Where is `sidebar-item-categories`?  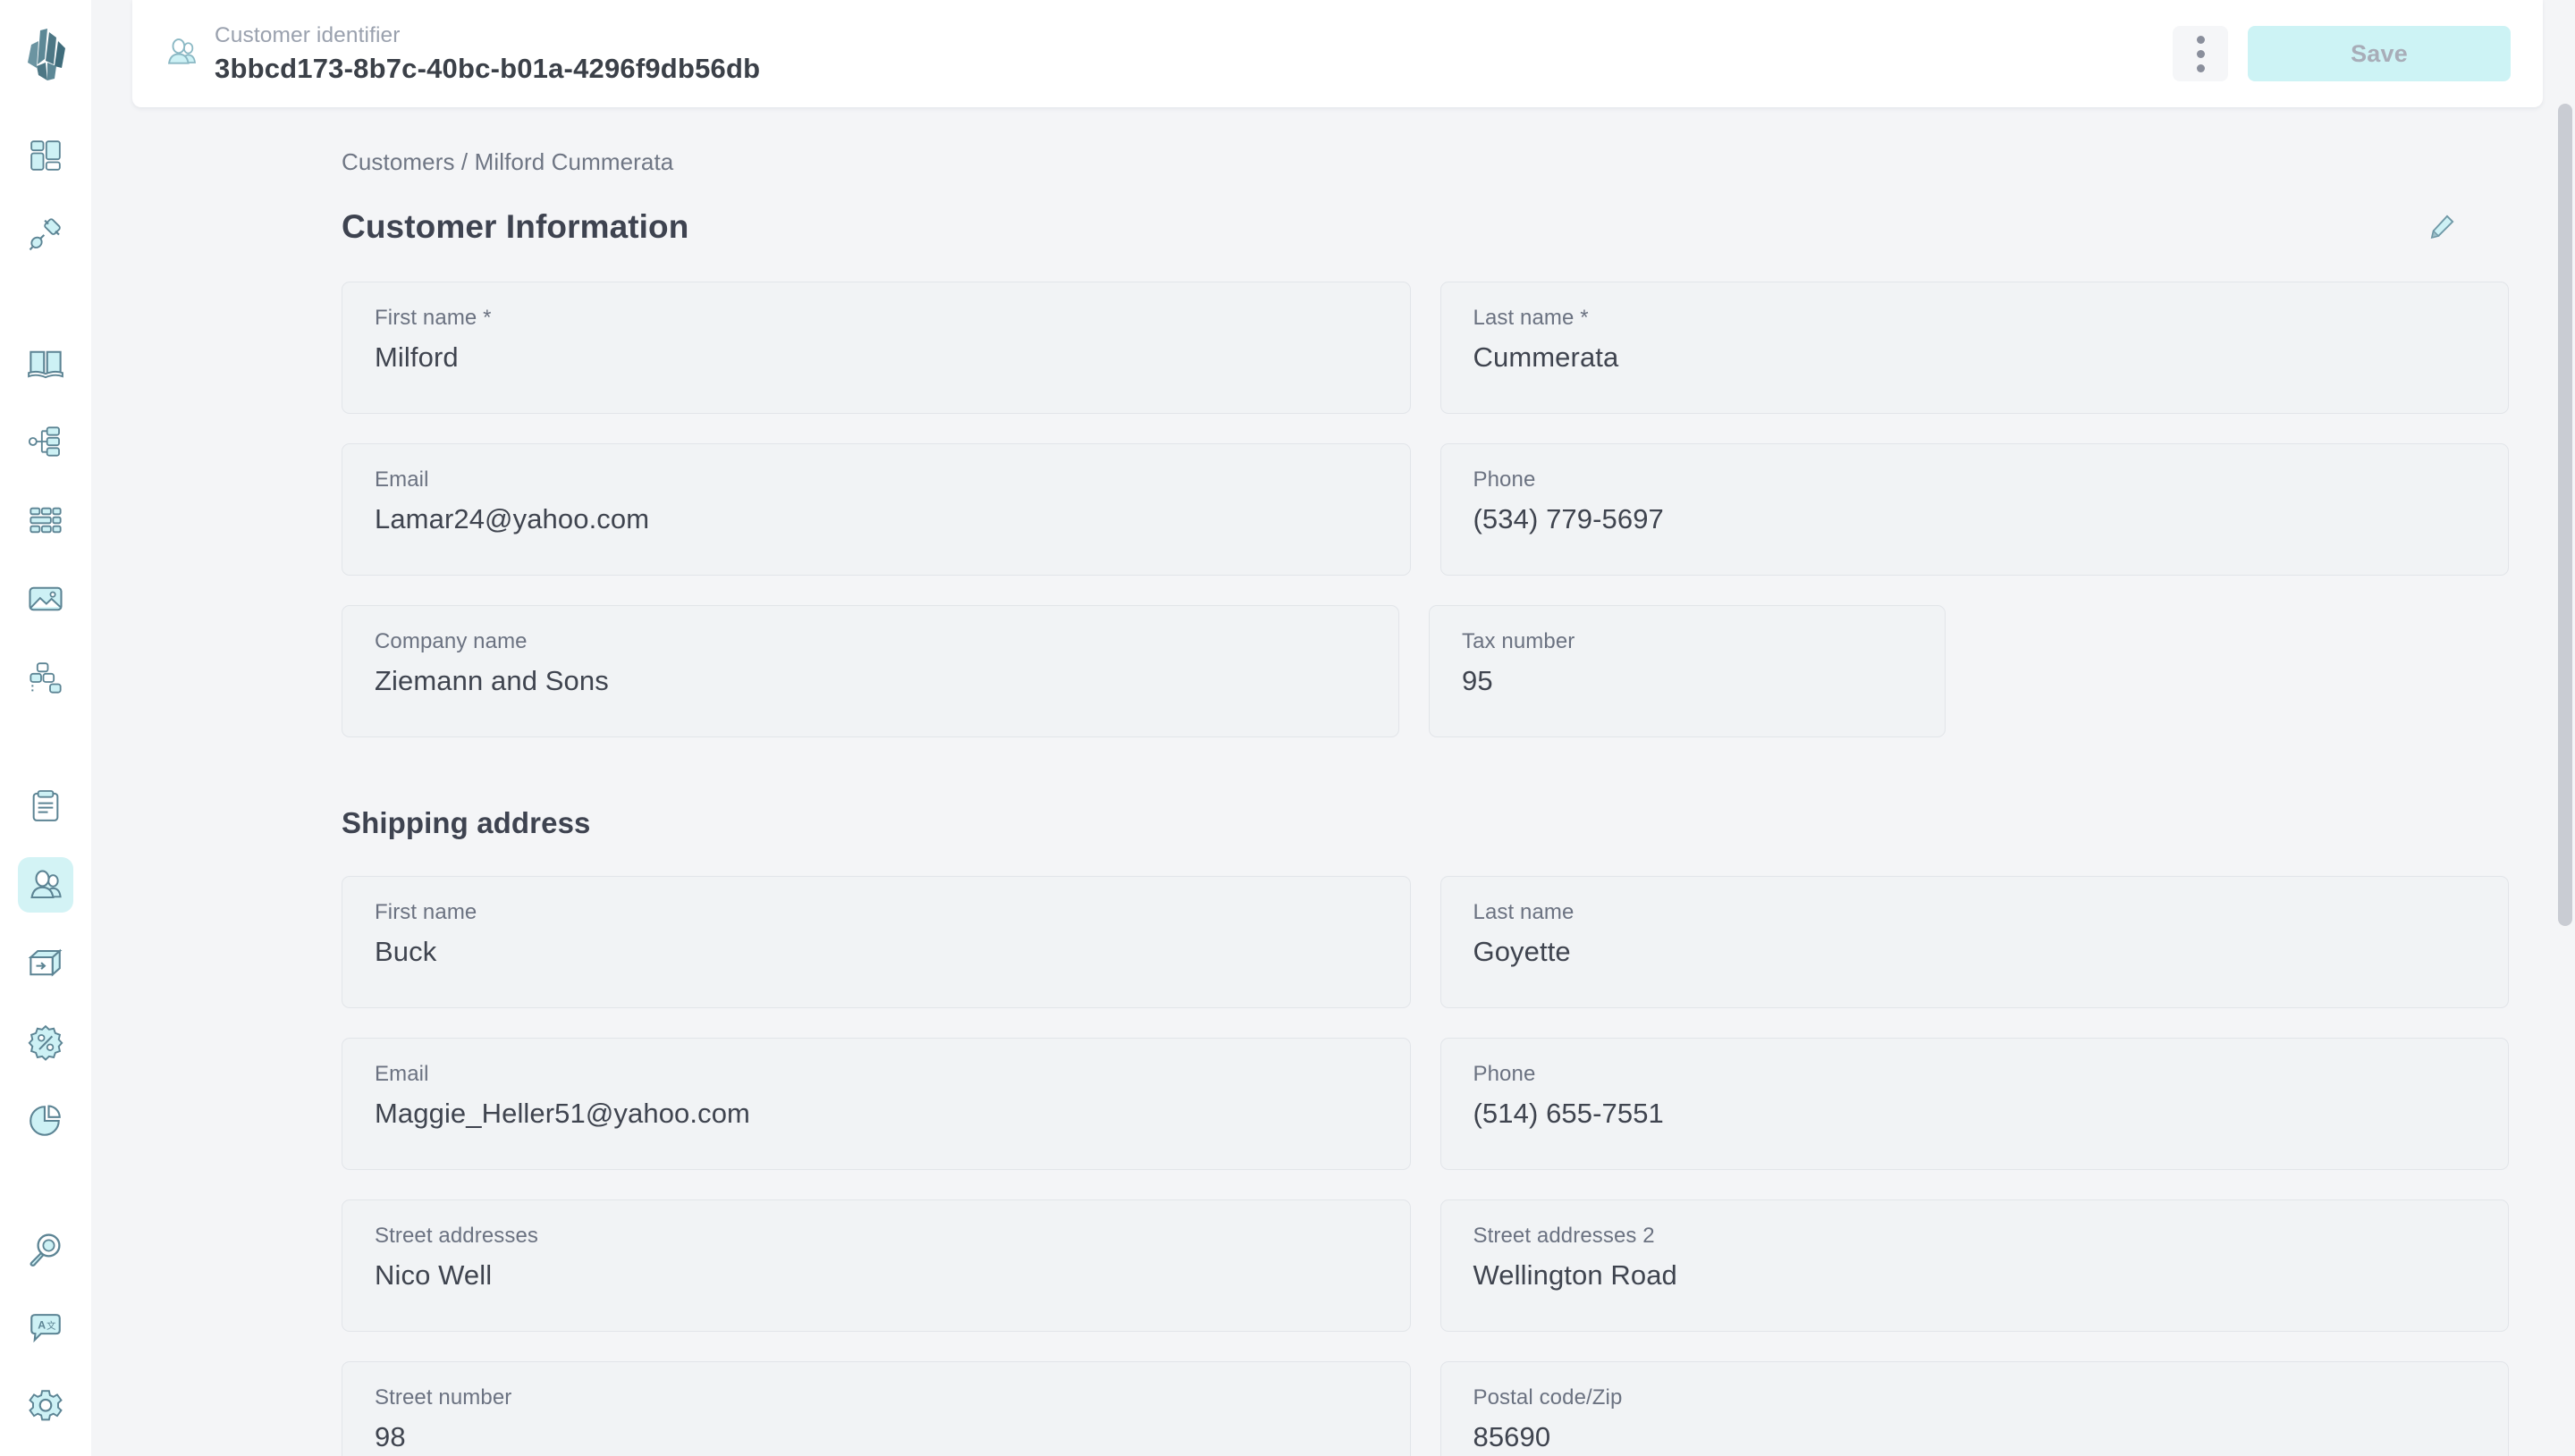 sidebar-item-categories is located at coordinates (45, 442).